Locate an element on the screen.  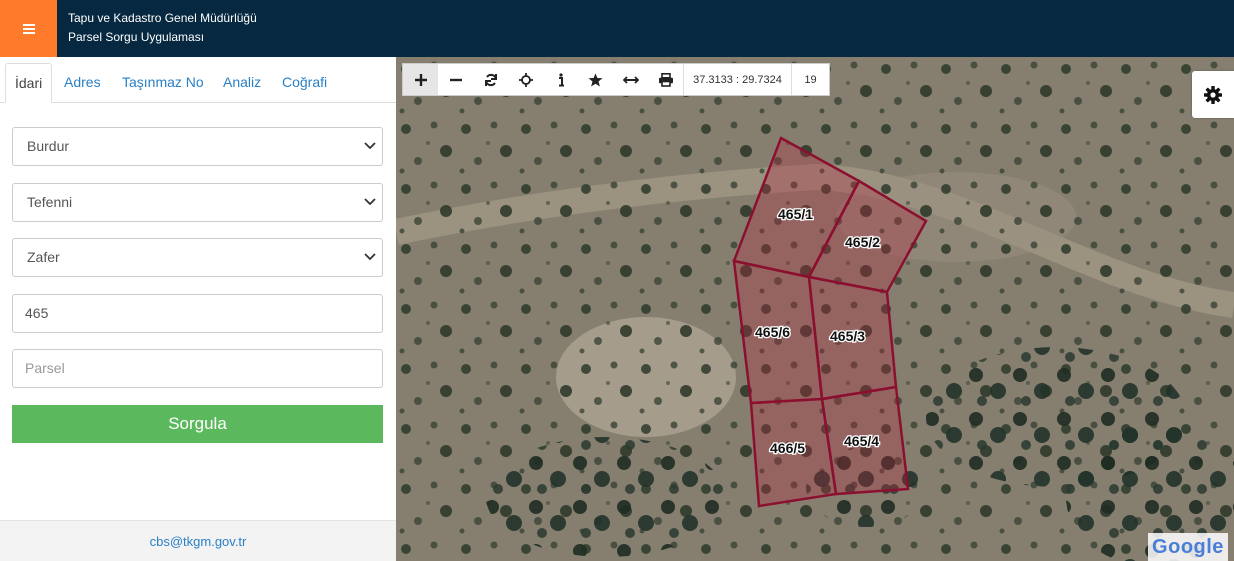
map-toolbar: 37.3133 : 29.7324 19 is located at coordinates (616, 79).